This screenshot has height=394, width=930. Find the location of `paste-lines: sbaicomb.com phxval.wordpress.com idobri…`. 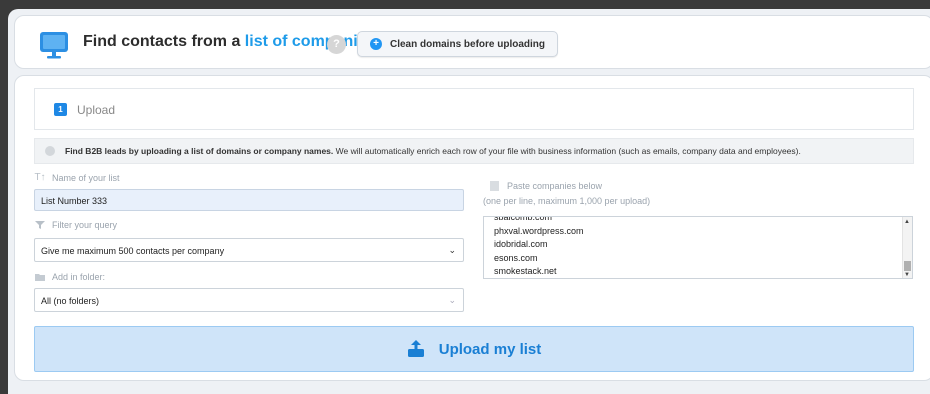

paste-lines: sbaicomb.com phxval.wordpress.com idobri… is located at coordinates (539, 247).